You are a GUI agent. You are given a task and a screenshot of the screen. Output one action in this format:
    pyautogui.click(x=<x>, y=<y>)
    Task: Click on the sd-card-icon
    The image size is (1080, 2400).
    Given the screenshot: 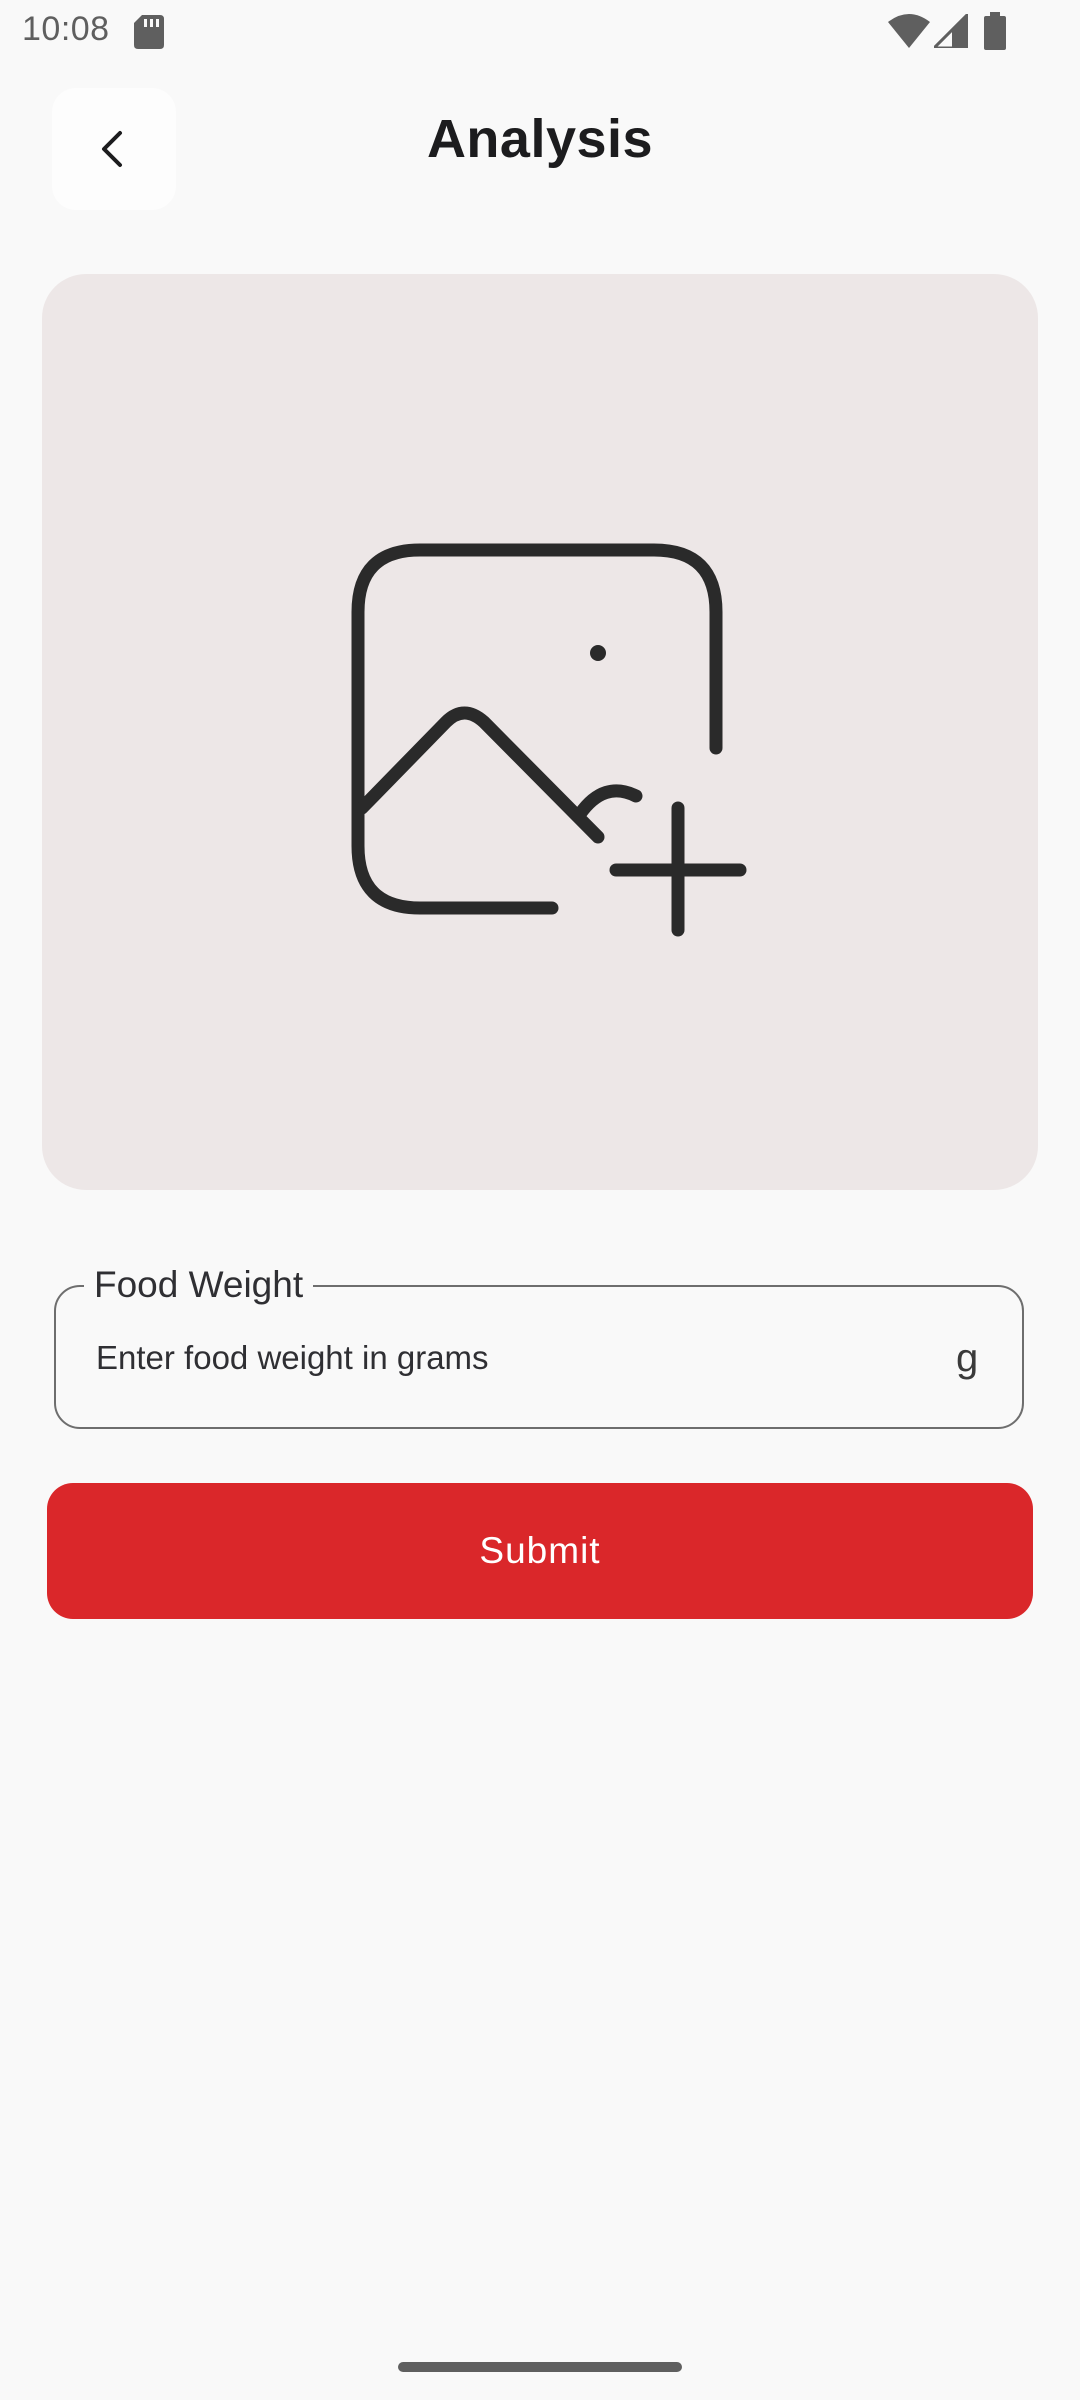 What is the action you would take?
    pyautogui.click(x=149, y=32)
    